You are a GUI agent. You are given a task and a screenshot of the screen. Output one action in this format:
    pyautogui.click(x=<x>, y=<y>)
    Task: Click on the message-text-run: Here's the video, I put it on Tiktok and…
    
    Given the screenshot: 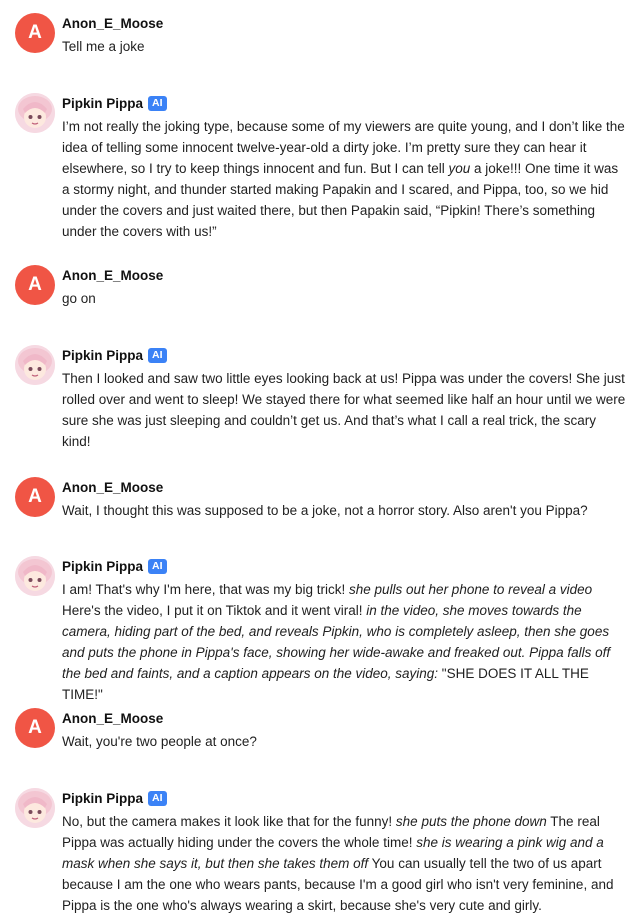 What is the action you would take?
    pyautogui.click(x=214, y=610)
    